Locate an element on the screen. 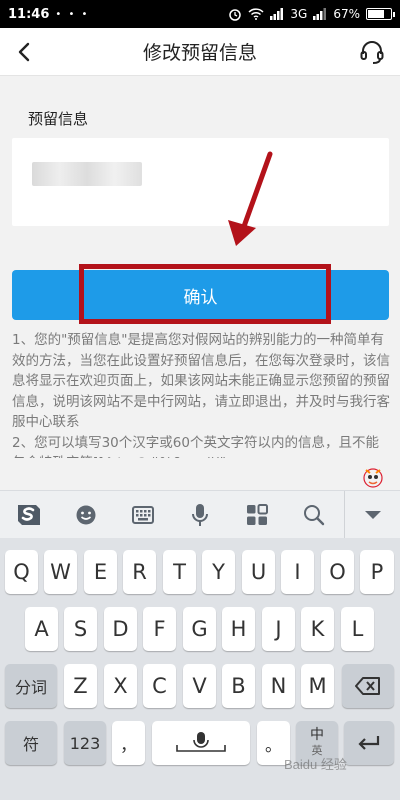 The height and width of the screenshot is (800, 400). emoji-button is located at coordinates (85, 515).